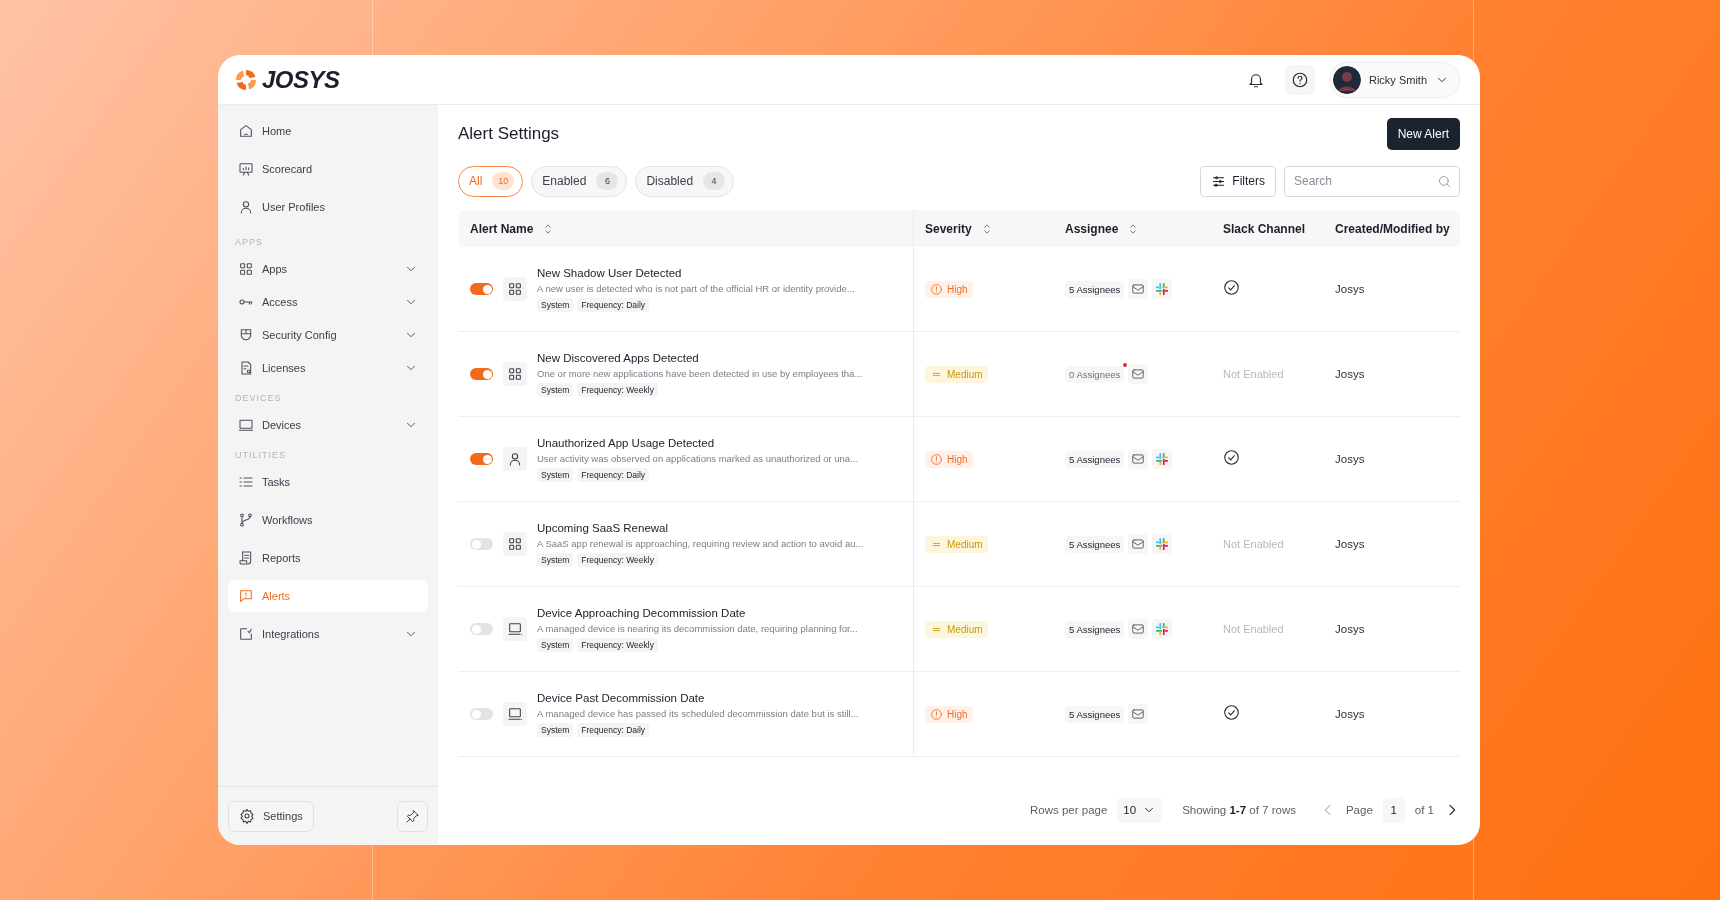 Image resolution: width=1720 pixels, height=900 pixels. I want to click on nav-section-heading: DEVICES, so click(258, 398).